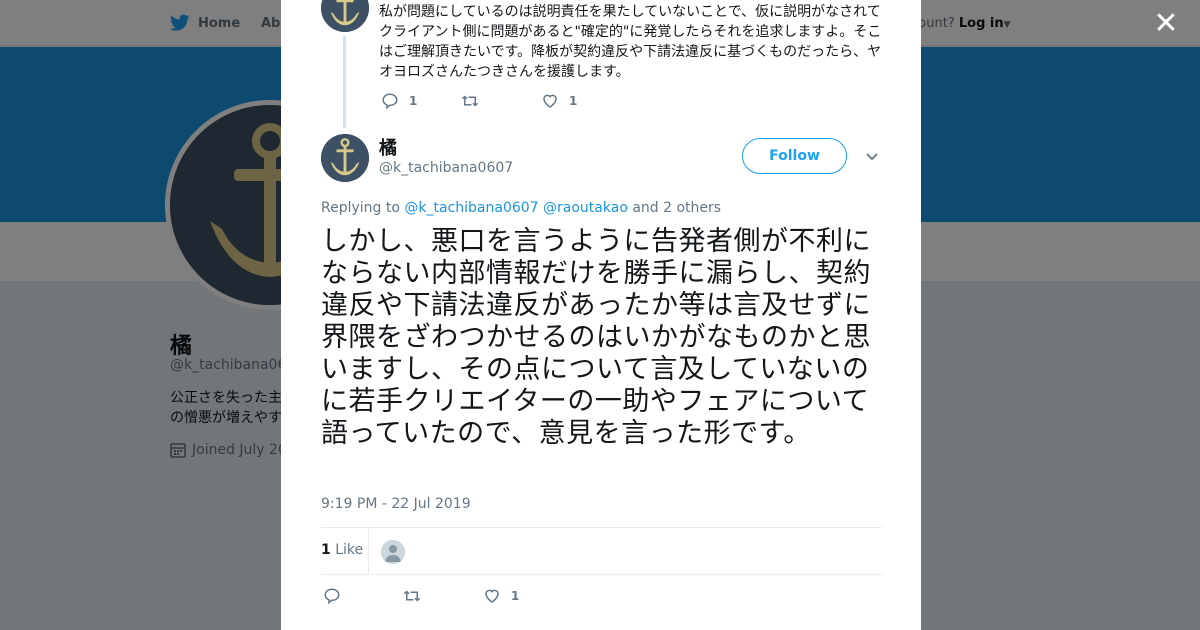 The height and width of the screenshot is (630, 1200). I want to click on close-icon: ✕, so click(1166, 24).